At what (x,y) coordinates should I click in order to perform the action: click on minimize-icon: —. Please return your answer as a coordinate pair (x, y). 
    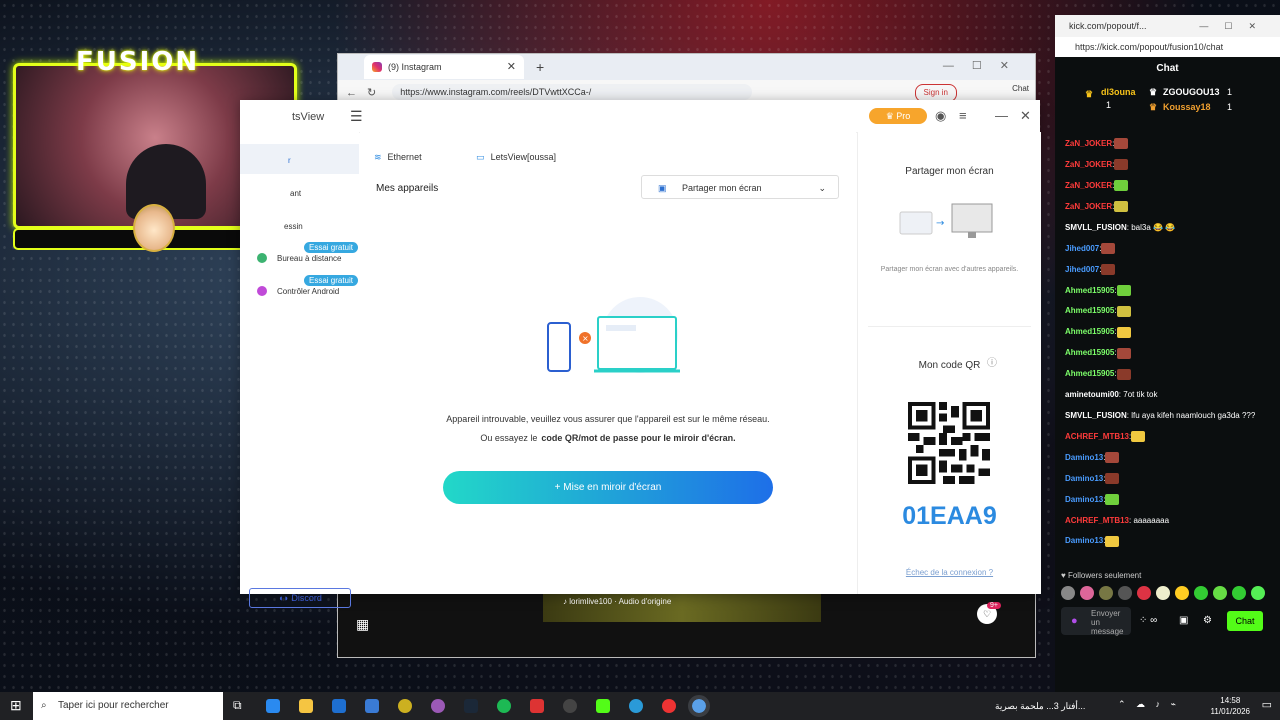
    Looking at the image, I should click on (1001, 115).